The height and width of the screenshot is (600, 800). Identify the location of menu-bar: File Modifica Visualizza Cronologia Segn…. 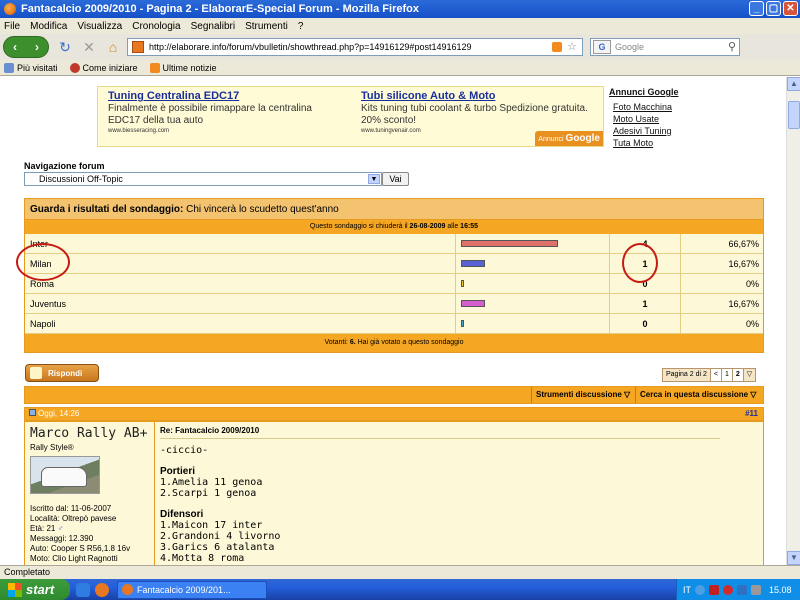
(400, 26).